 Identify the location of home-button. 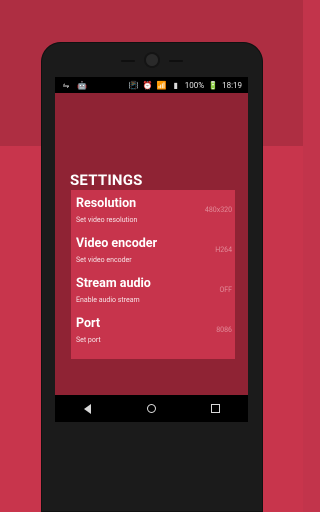
(151, 409).